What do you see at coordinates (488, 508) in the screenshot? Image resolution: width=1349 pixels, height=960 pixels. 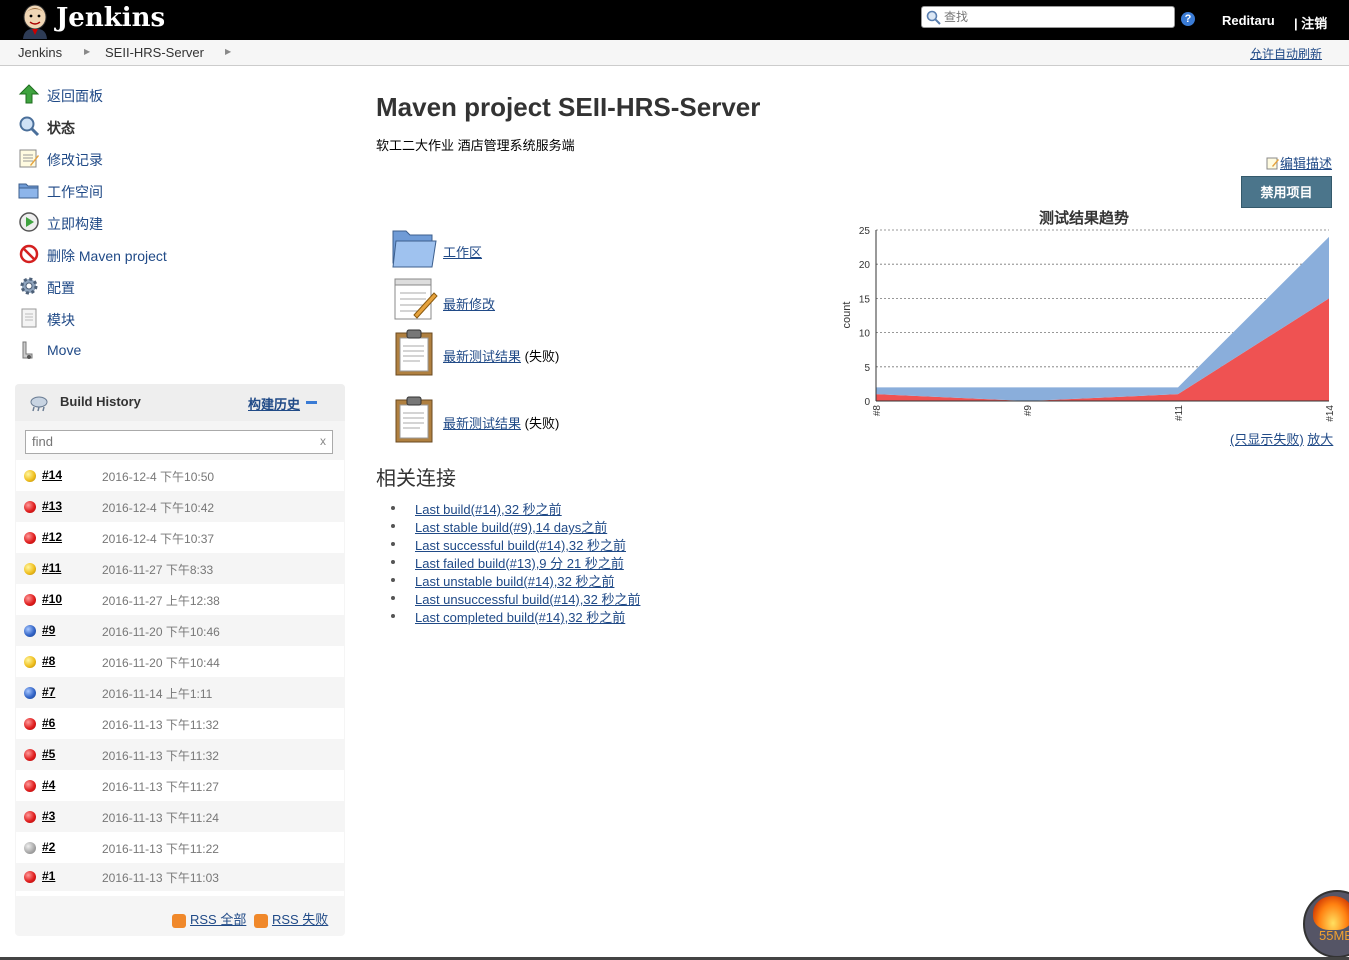 I see `last-build-link: Last build(#14),32 秒之前` at bounding box center [488, 508].